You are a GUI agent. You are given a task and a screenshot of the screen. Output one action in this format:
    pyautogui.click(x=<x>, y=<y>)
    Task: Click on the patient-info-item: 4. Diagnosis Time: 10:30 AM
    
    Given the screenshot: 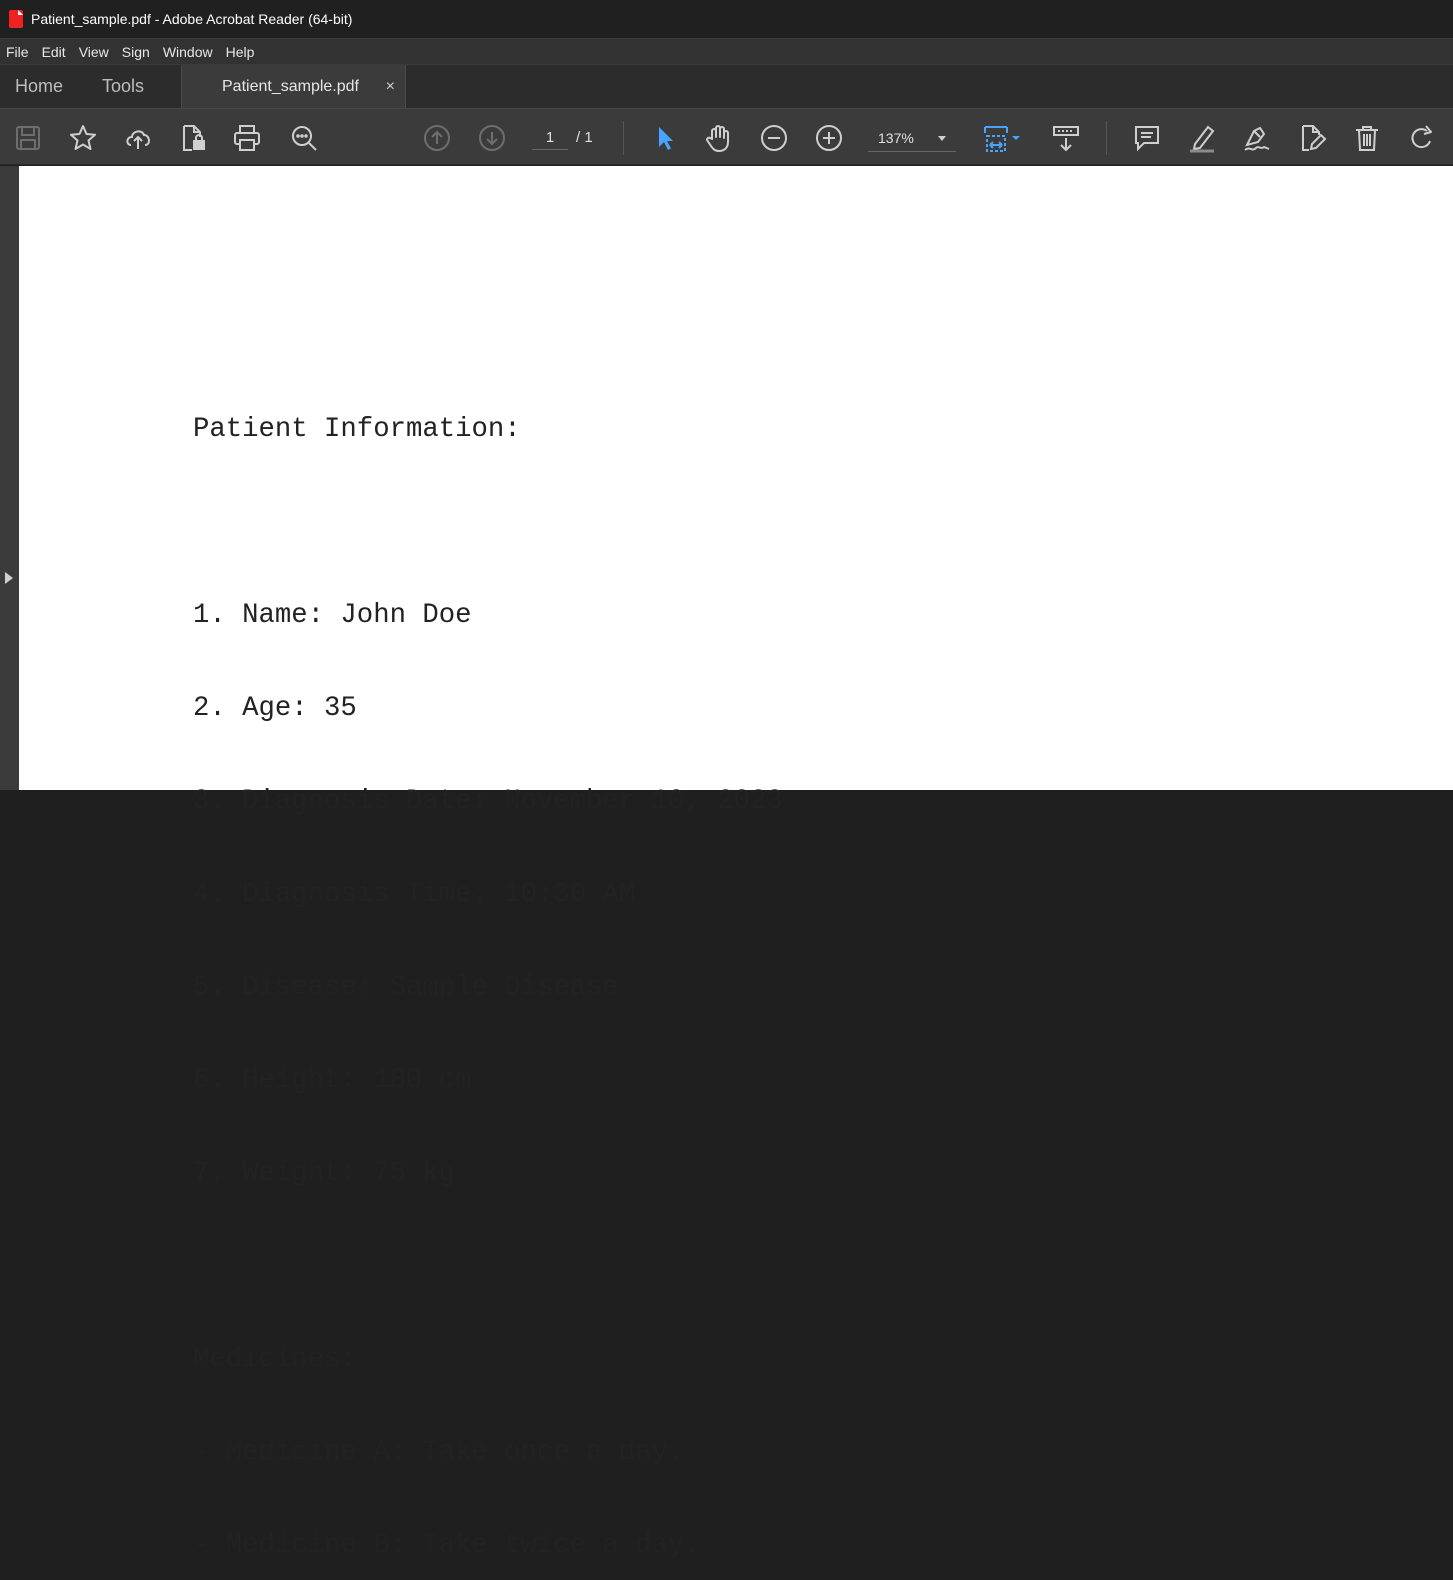 What is the action you would take?
    pyautogui.click(x=414, y=894)
    